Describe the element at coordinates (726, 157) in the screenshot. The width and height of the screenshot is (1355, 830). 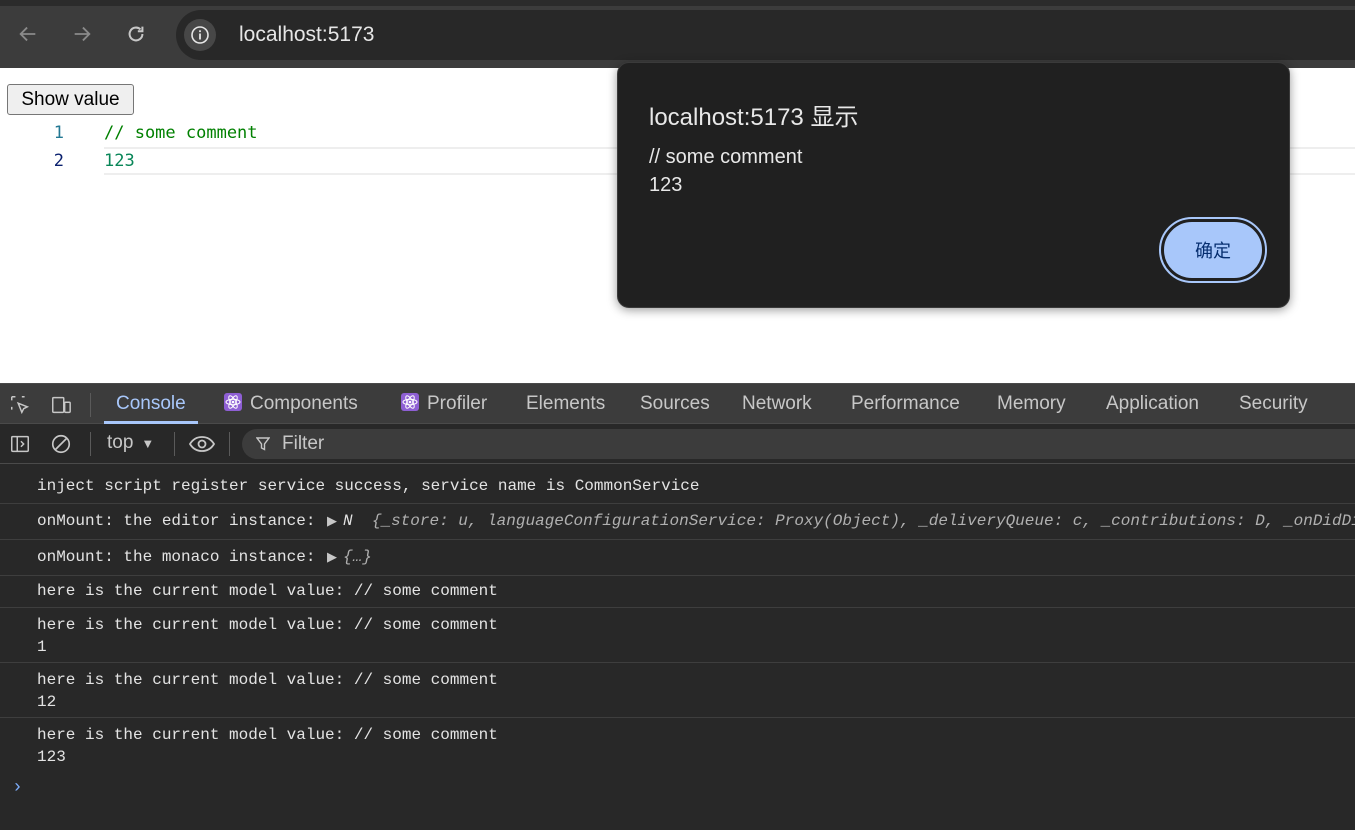
I see `dialog-message-line: // some comment` at that location.